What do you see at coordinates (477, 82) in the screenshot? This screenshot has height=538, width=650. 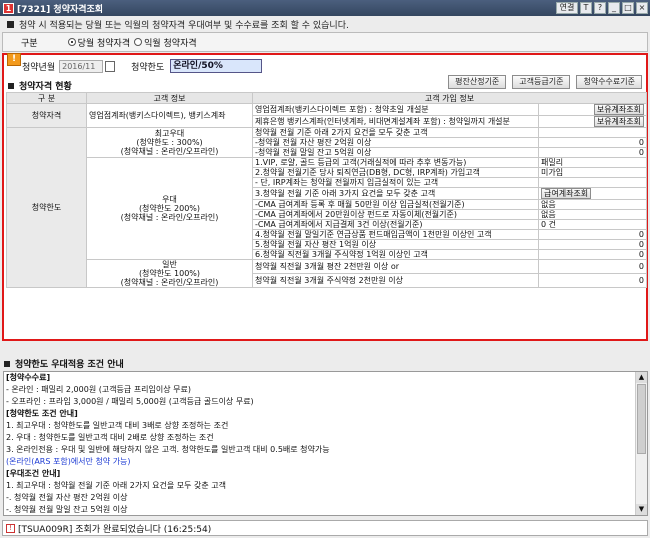 I see `balance-criteria-button: 평잔산정기준` at bounding box center [477, 82].